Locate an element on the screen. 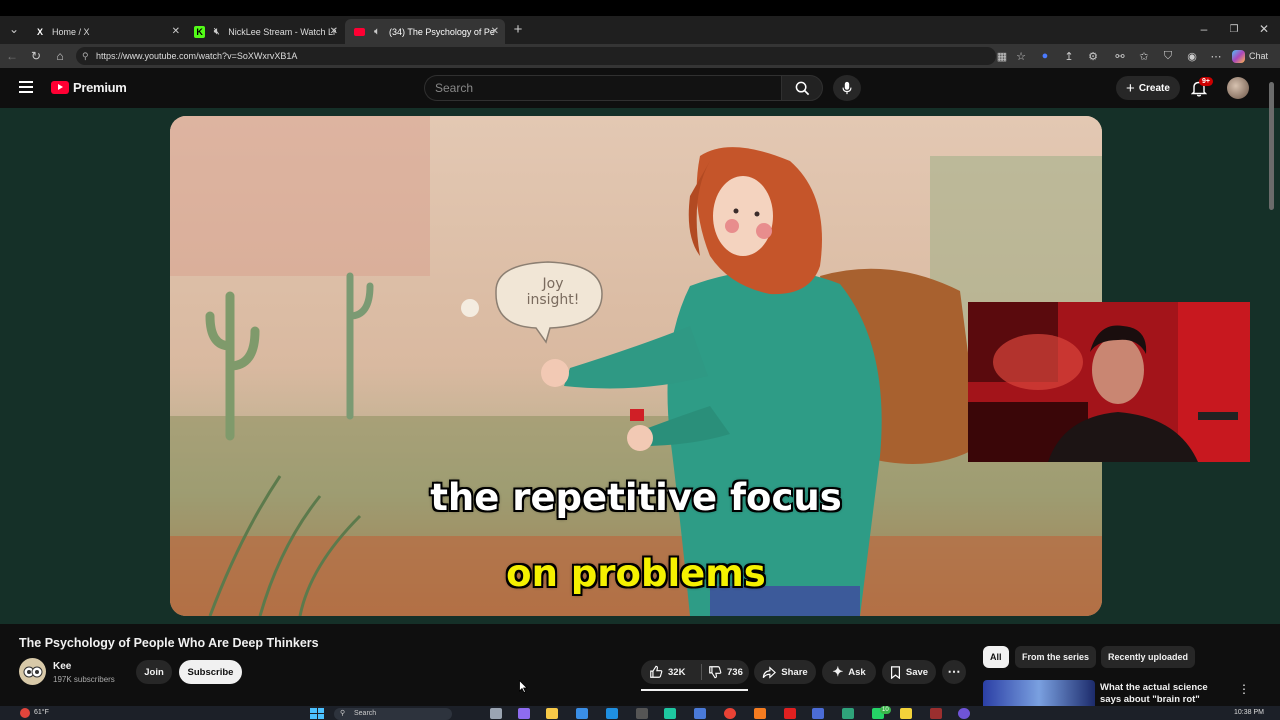  plus-icon: + is located at coordinates (1130, 88).